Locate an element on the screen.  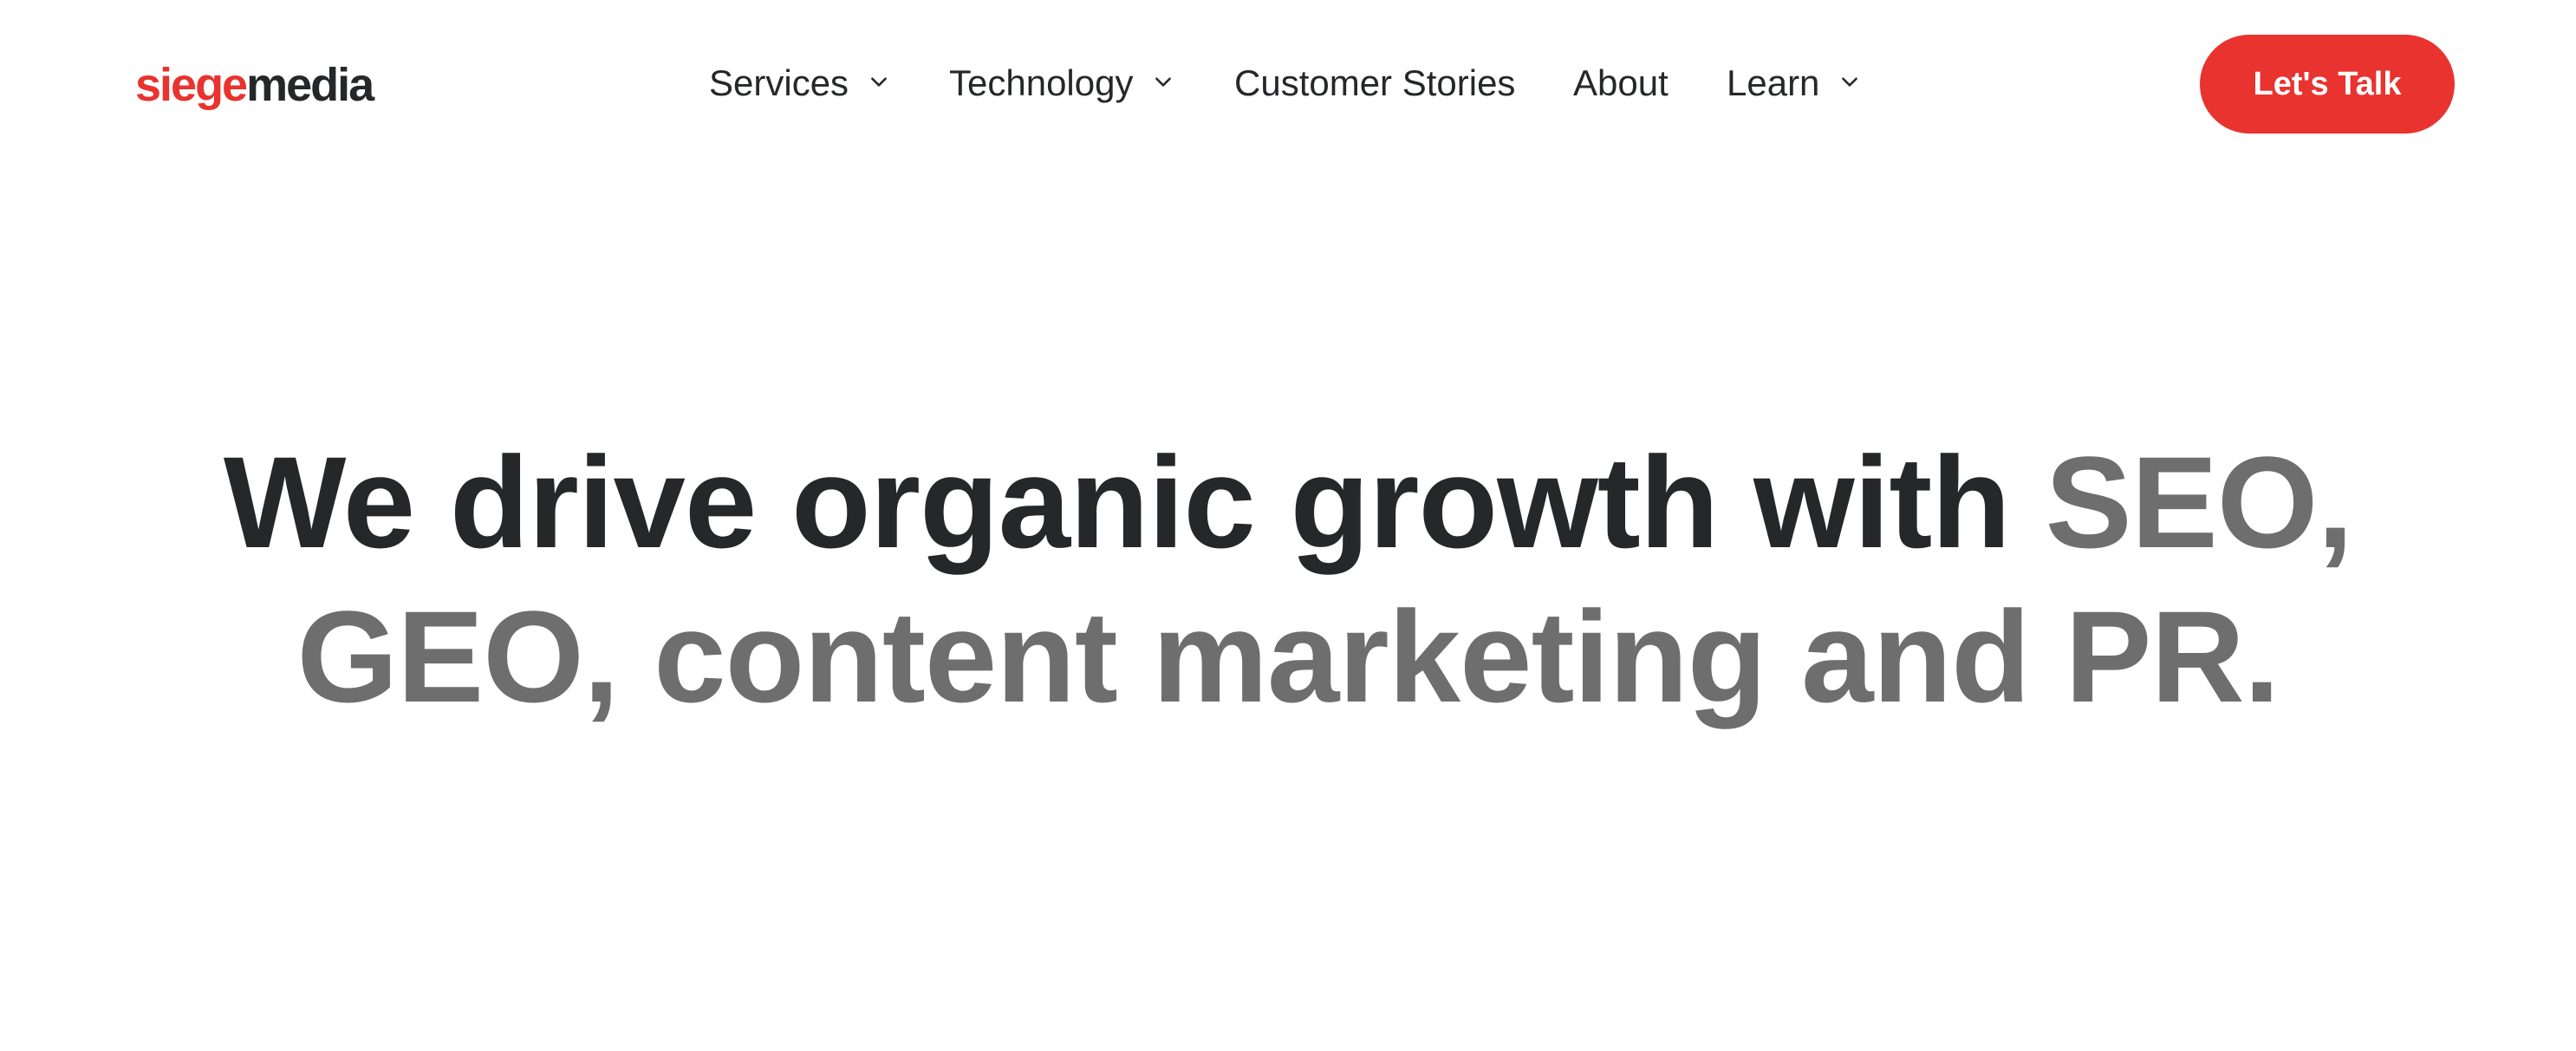
logo-text-siege: siege is located at coordinates (191, 85).